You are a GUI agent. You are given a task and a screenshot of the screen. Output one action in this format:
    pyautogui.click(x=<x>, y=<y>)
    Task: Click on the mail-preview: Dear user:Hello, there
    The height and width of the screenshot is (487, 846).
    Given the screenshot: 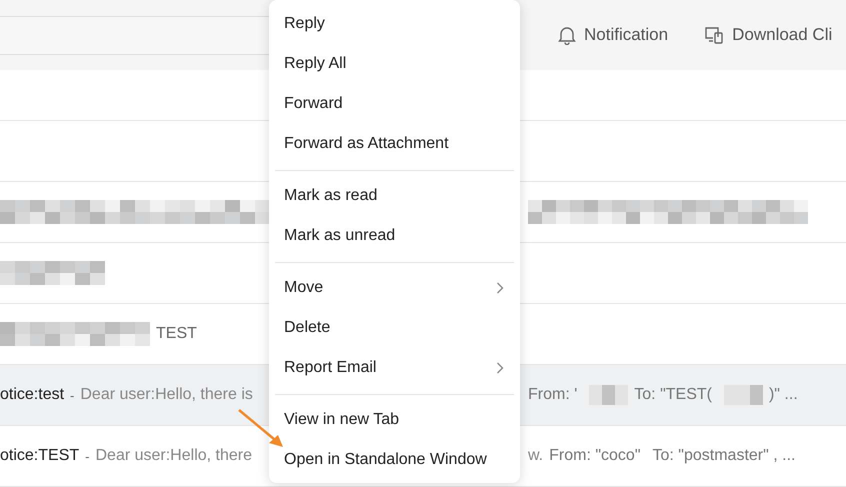 What is the action you would take?
    pyautogui.click(x=173, y=456)
    